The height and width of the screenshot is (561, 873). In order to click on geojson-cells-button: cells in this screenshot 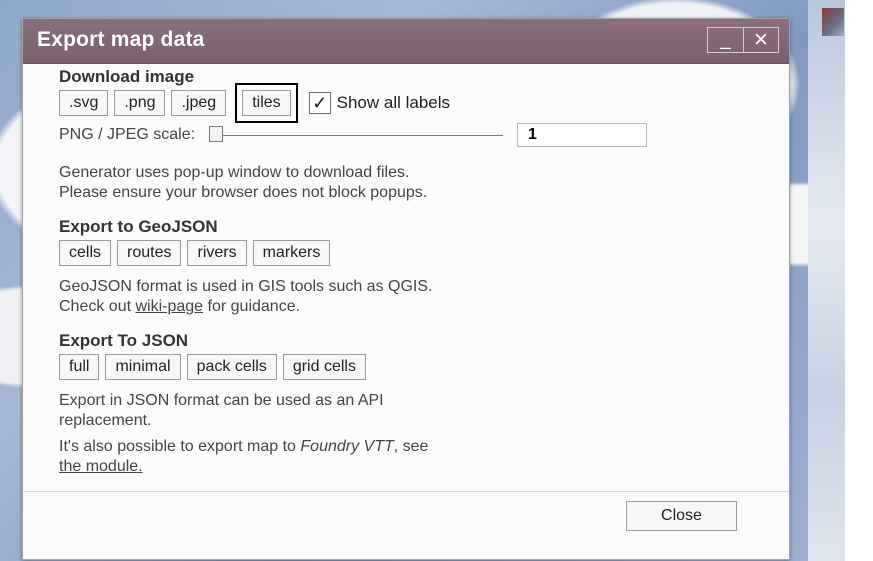, I will do `click(85, 253)`.